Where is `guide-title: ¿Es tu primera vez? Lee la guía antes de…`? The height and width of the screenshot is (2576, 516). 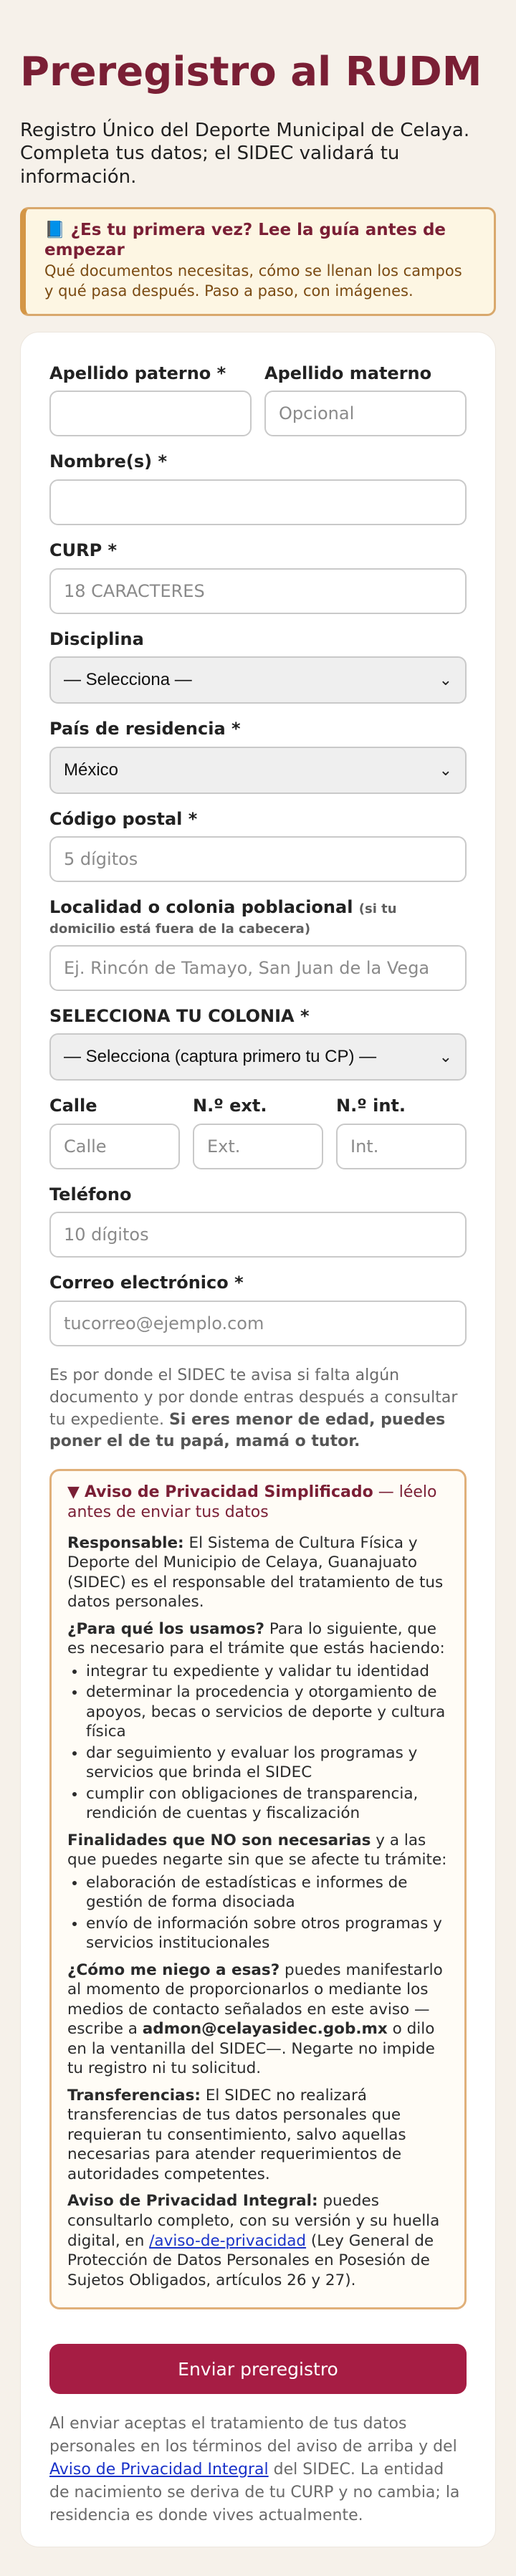 guide-title: ¿Es tu primera vez? Lee la guía antes de… is located at coordinates (245, 240).